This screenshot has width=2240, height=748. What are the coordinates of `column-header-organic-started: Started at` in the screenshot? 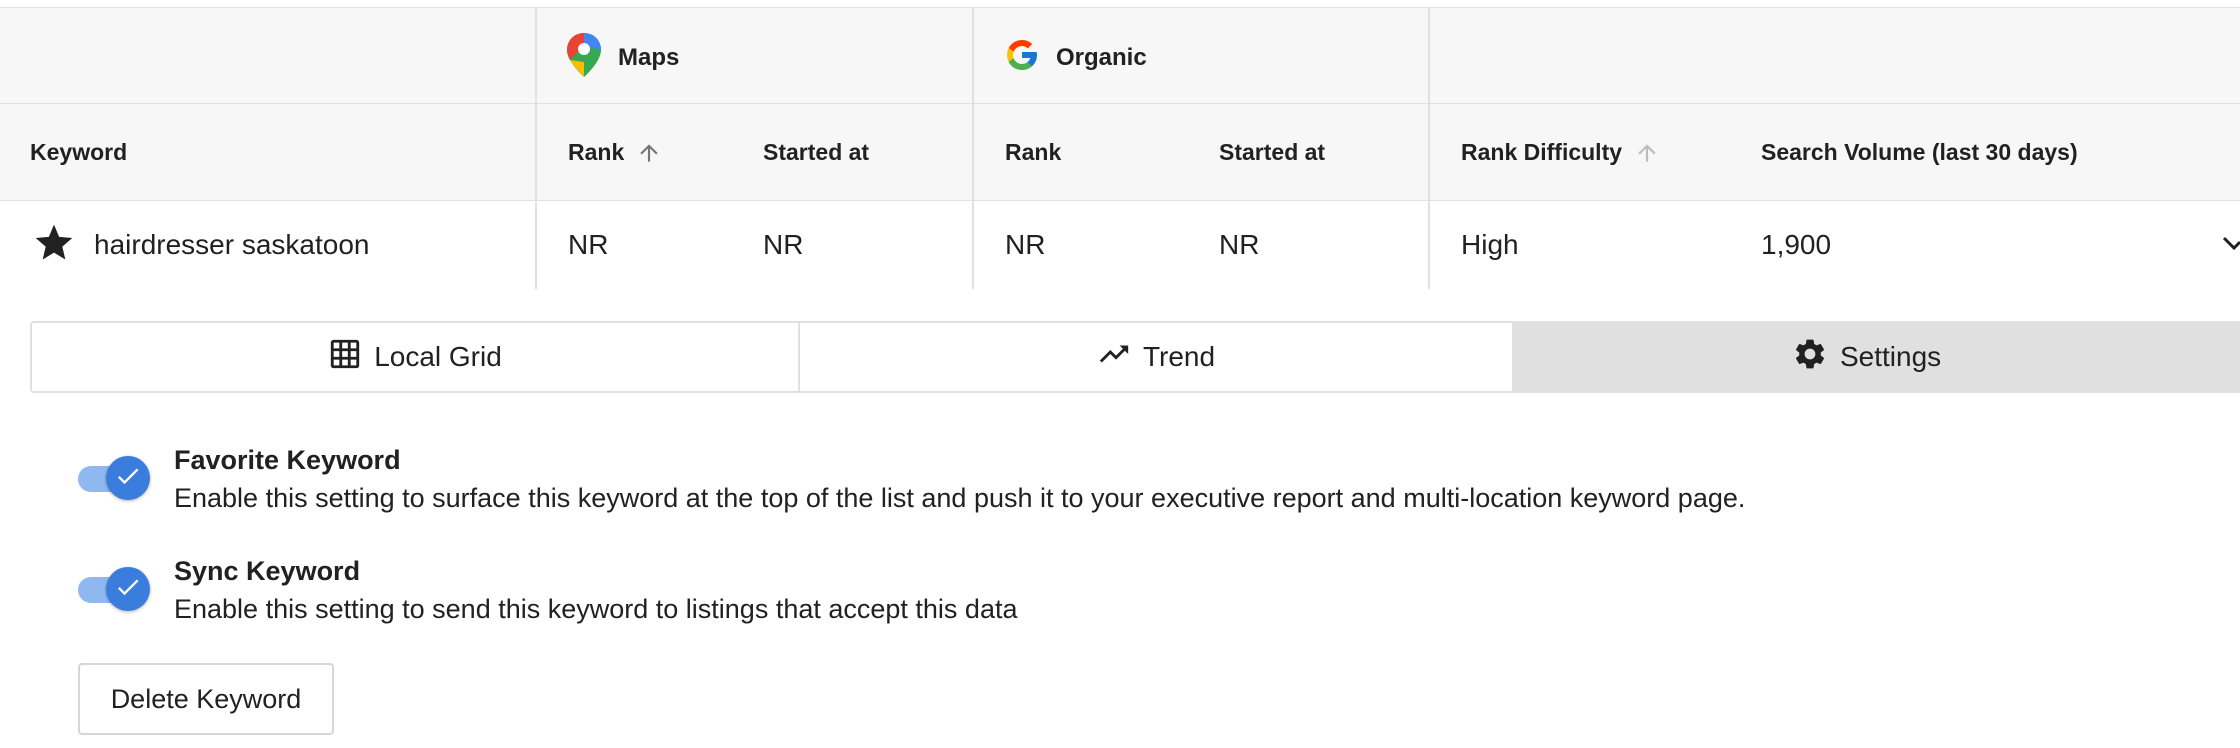 It's located at (1272, 152).